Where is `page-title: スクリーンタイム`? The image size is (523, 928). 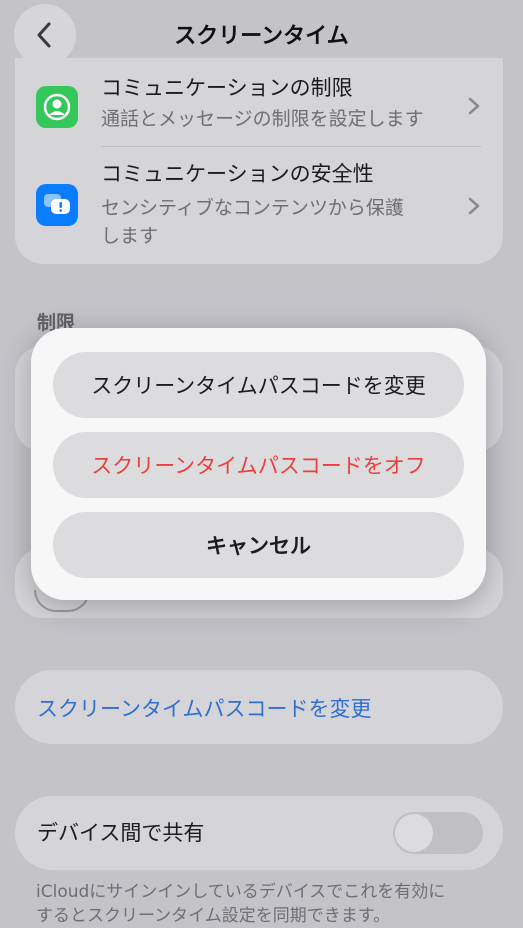
page-title: スクリーンタイム is located at coordinates (261, 36).